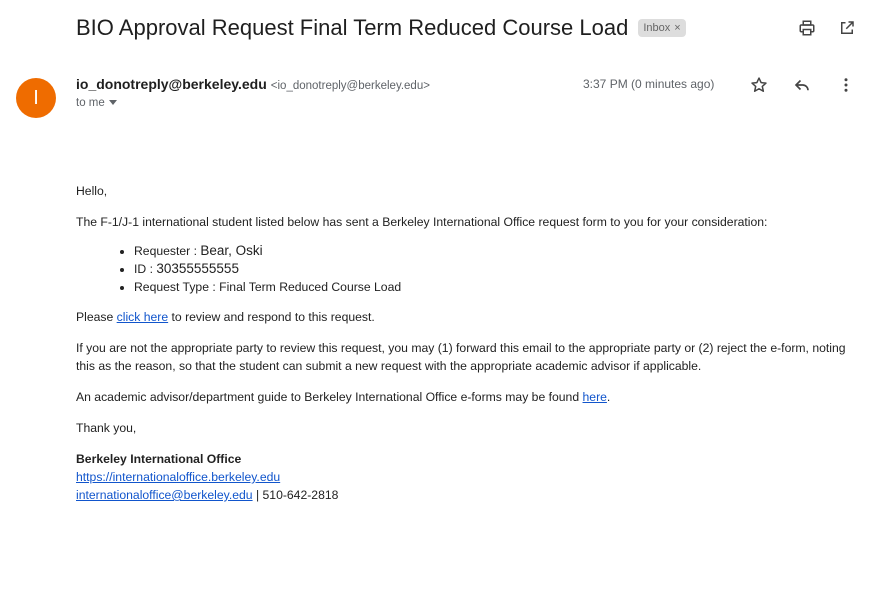 The width and height of the screenshot is (884, 603). I want to click on click-here-link: click here, so click(142, 317).